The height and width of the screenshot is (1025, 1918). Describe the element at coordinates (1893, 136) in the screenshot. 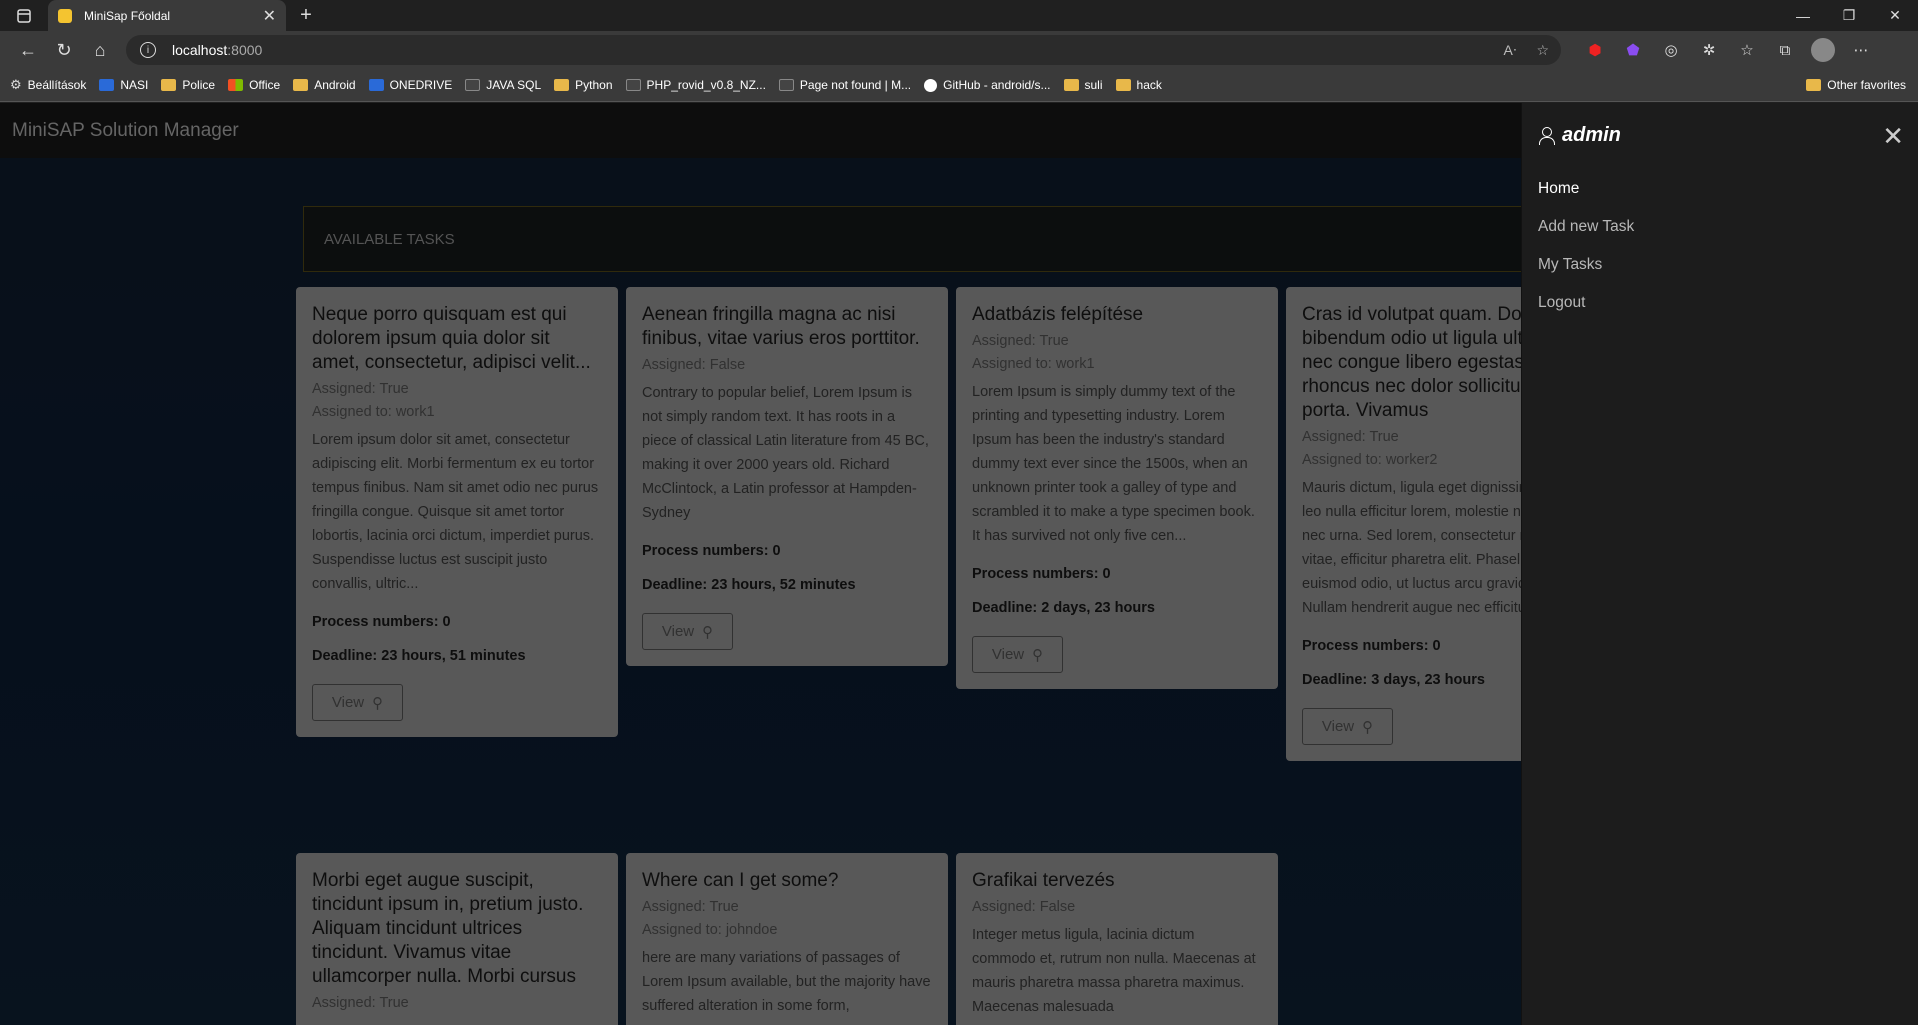

I see `close-icon: ✕` at that location.